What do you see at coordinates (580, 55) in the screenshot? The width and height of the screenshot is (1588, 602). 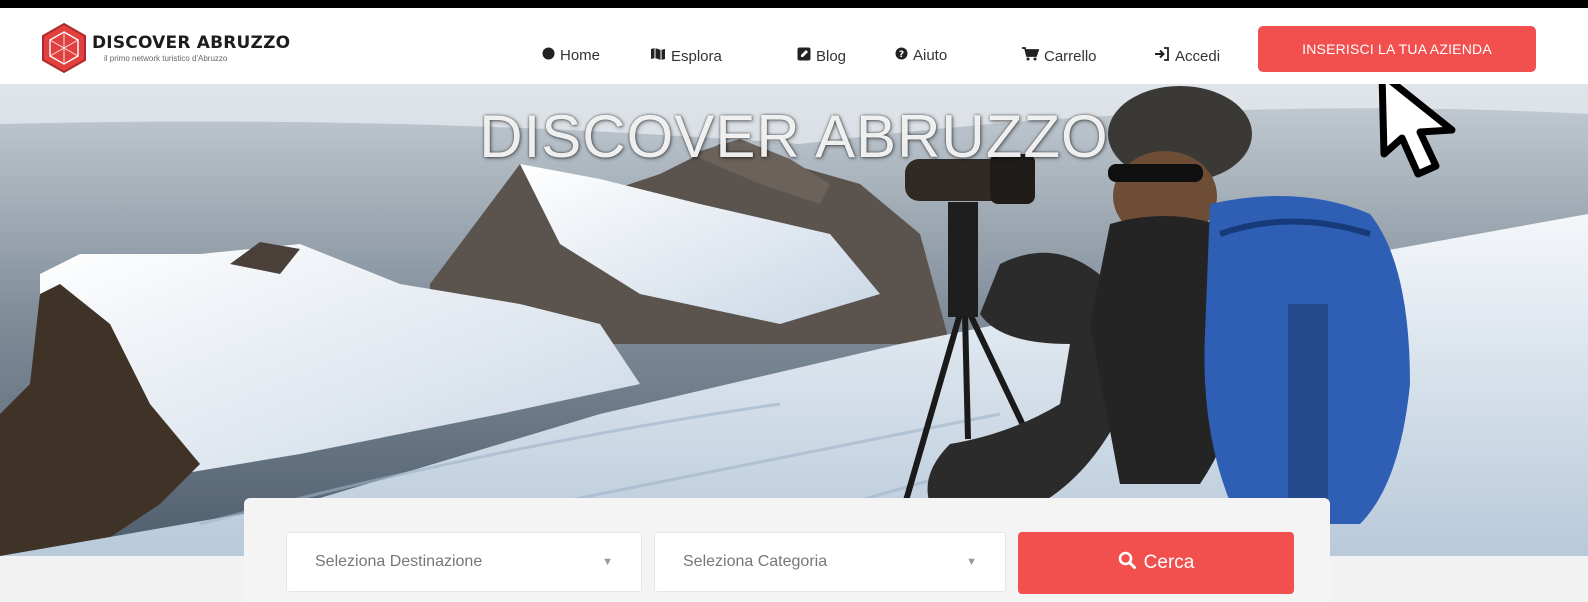 I see `nav-label: Home` at bounding box center [580, 55].